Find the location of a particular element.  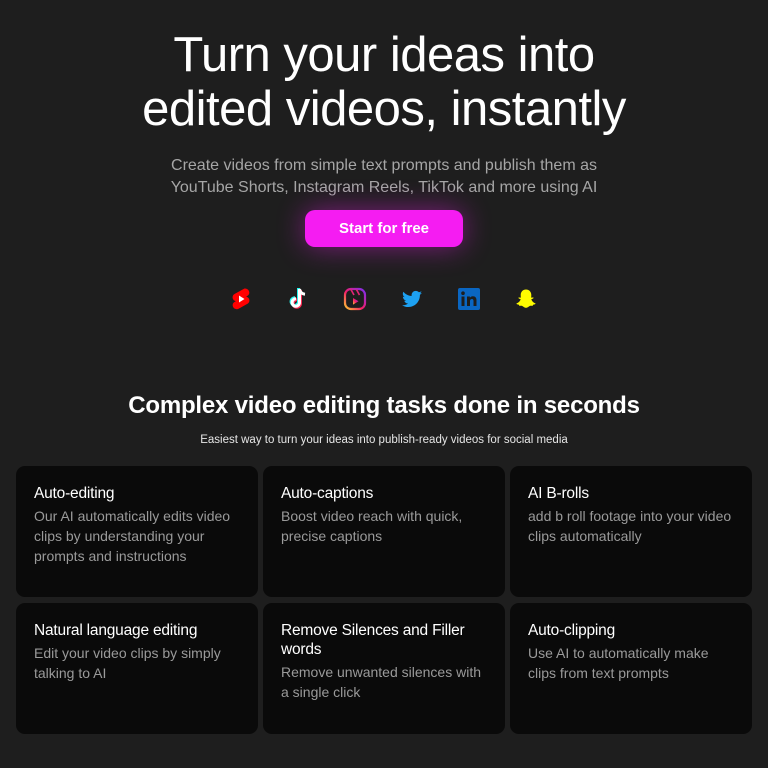

feature-card-title: Auto-captions is located at coordinates (327, 493).